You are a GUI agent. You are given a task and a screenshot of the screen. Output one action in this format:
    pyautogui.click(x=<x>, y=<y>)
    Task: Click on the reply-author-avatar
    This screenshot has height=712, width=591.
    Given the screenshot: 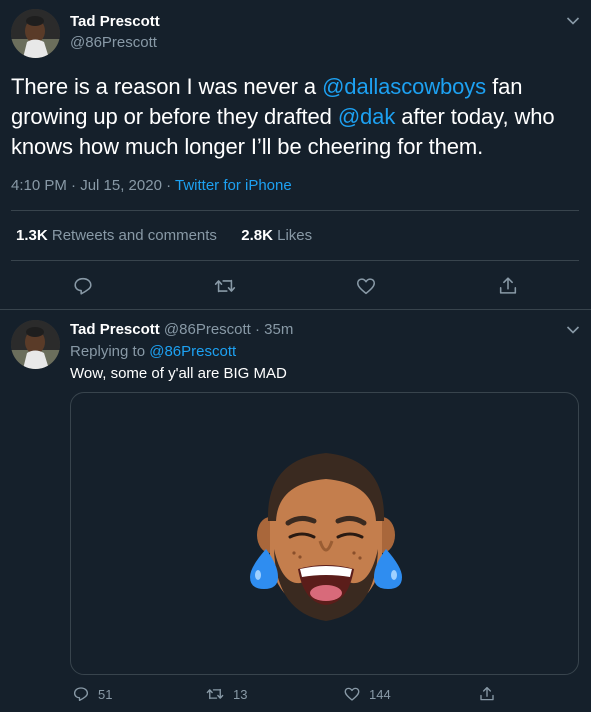 What is the action you would take?
    pyautogui.click(x=35, y=344)
    